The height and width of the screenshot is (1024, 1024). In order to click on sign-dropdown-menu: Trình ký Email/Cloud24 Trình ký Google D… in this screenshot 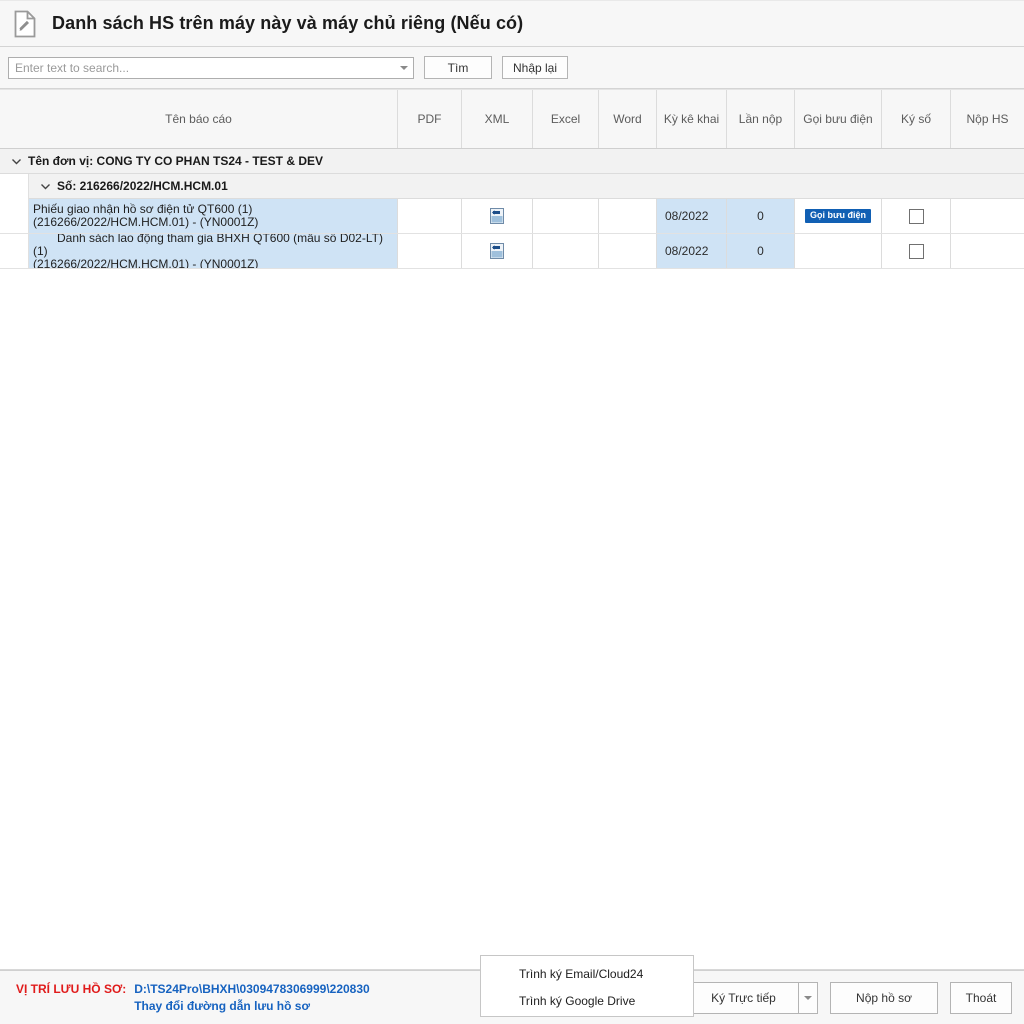, I will do `click(587, 986)`.